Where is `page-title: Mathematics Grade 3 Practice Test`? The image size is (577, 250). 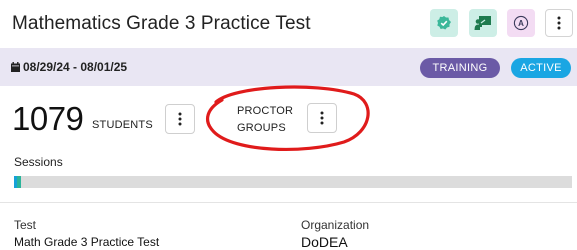
page-title: Mathematics Grade 3 Practice Test is located at coordinates (161, 23).